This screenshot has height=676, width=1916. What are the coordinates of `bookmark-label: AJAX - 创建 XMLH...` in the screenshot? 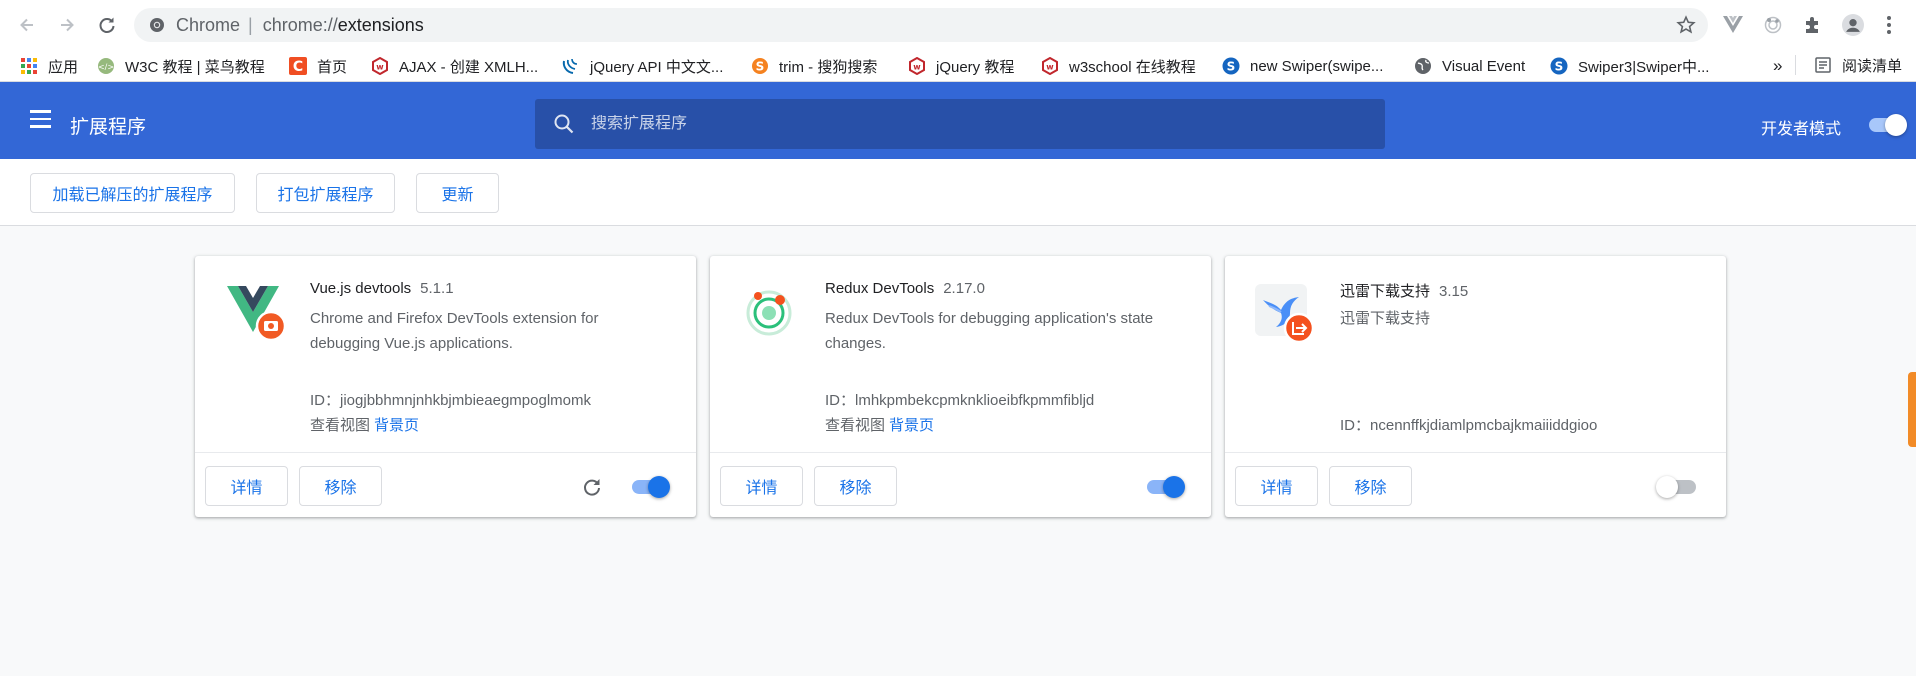 It's located at (469, 67).